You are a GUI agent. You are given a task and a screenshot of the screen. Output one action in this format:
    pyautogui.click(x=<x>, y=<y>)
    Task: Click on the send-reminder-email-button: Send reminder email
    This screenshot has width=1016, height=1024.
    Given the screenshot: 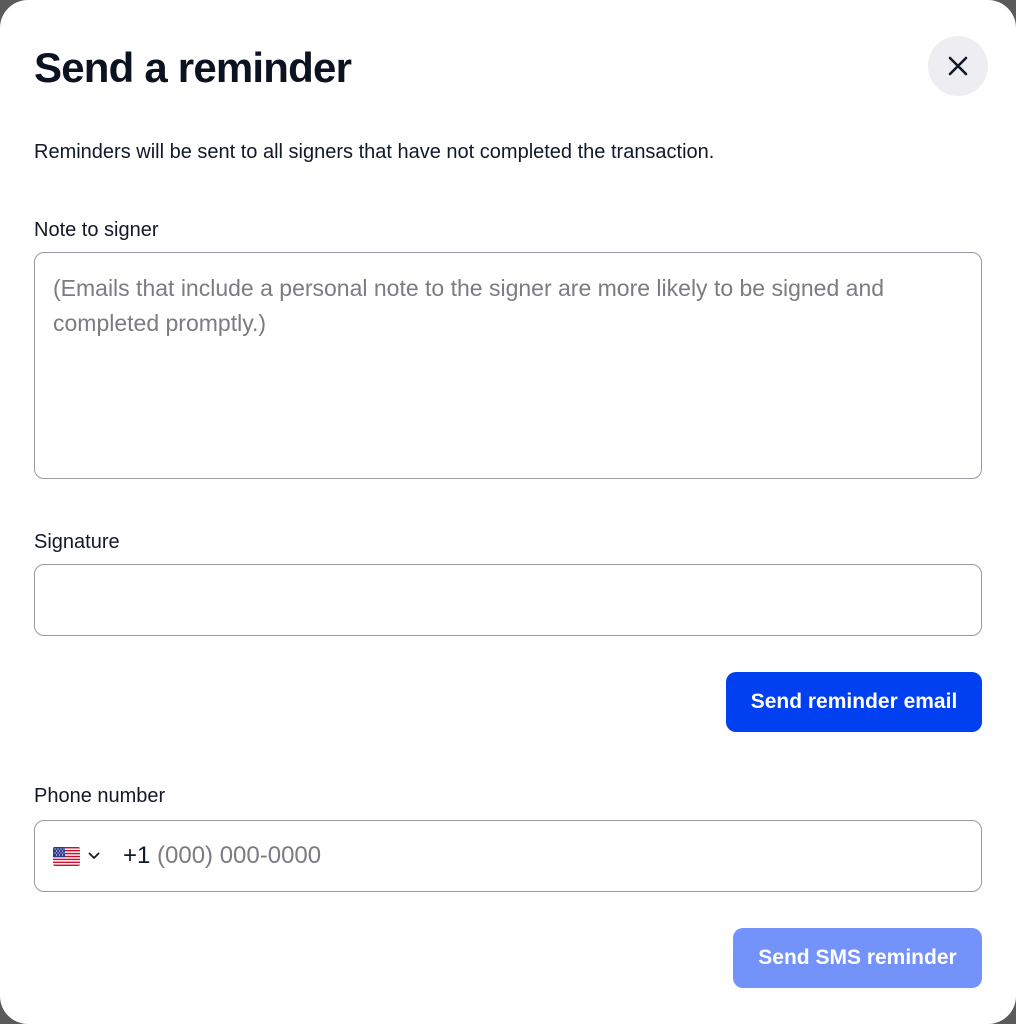 What is the action you would take?
    pyautogui.click(x=854, y=702)
    